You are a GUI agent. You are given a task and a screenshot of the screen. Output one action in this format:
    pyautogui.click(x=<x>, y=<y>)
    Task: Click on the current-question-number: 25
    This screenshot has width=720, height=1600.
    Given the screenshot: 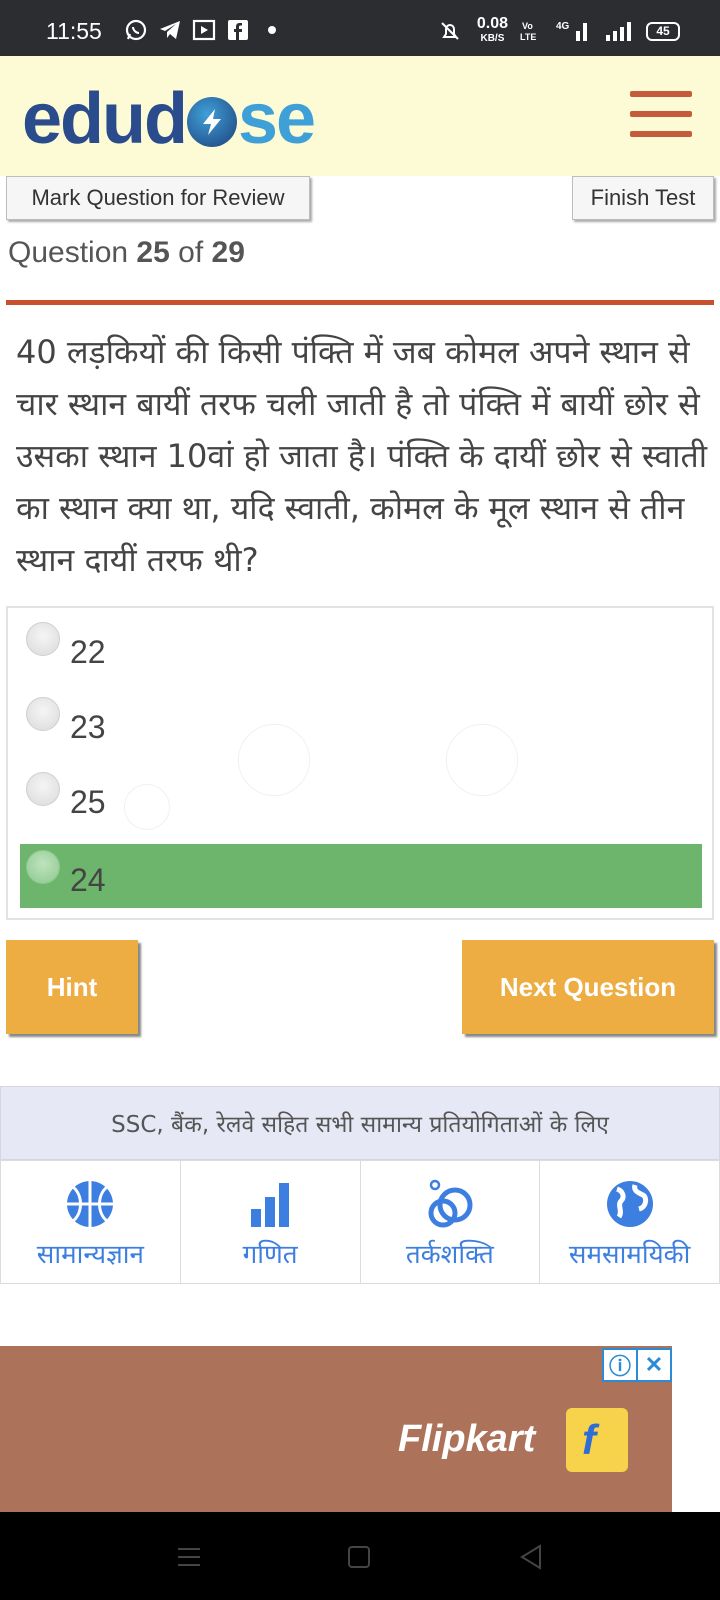 What is the action you would take?
    pyautogui.click(x=153, y=252)
    